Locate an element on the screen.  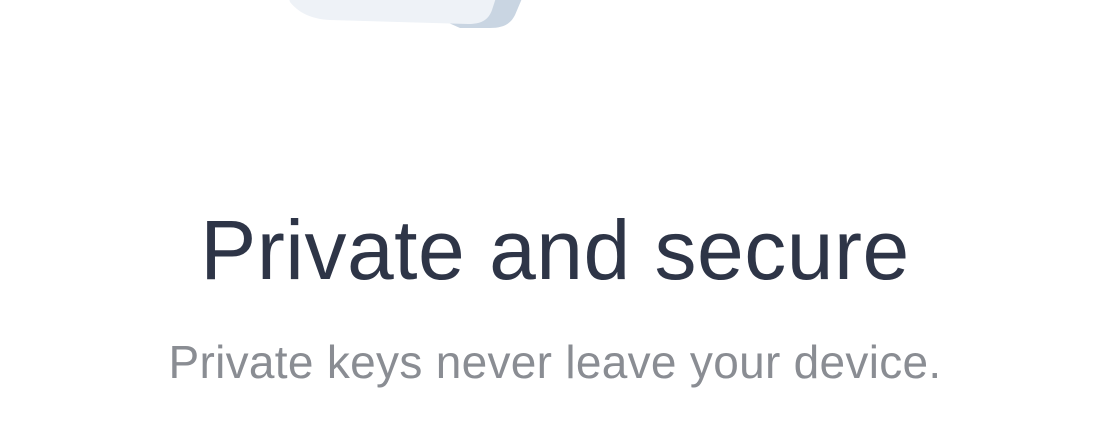
page-title: Private and secure is located at coordinates (555, 250).